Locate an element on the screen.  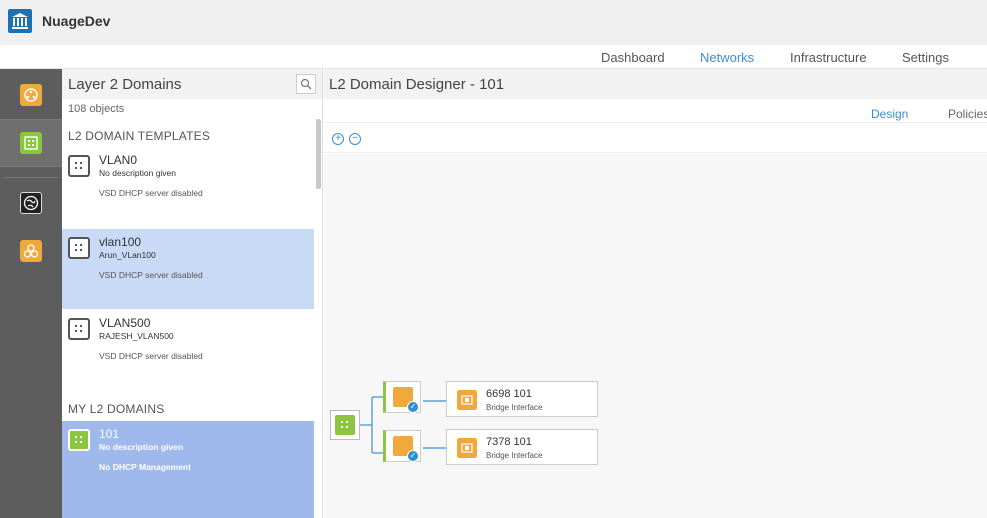
list-panel-header: Layer 2 Domains is located at coordinates (192, 84).